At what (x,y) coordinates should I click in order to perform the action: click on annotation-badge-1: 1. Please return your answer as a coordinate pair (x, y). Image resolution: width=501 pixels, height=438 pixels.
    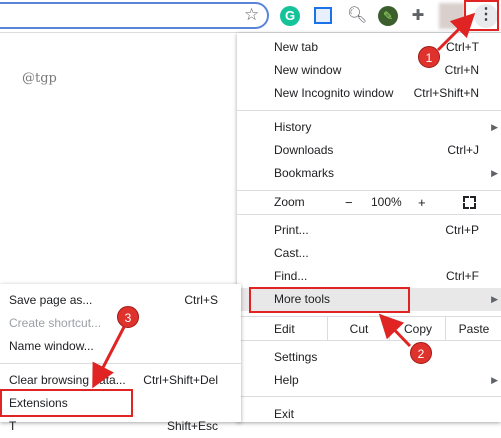
    Looking at the image, I should click on (429, 57).